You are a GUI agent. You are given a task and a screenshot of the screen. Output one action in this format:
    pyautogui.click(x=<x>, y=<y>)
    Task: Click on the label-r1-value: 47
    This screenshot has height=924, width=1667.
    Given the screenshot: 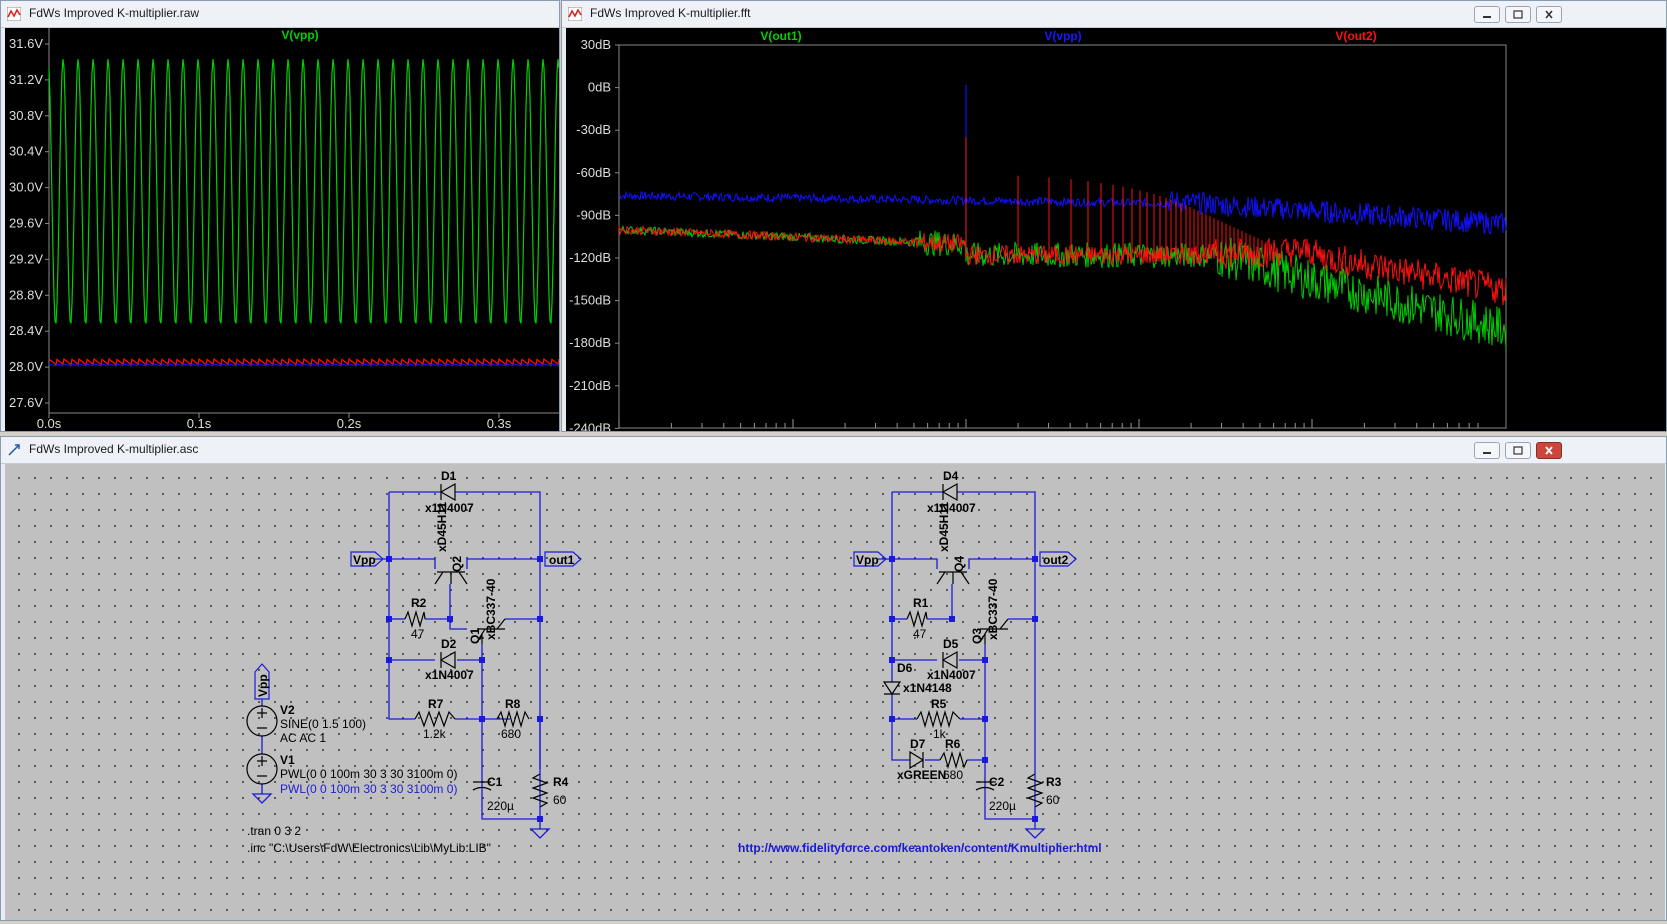 What is the action you would take?
    pyautogui.click(x=920, y=634)
    